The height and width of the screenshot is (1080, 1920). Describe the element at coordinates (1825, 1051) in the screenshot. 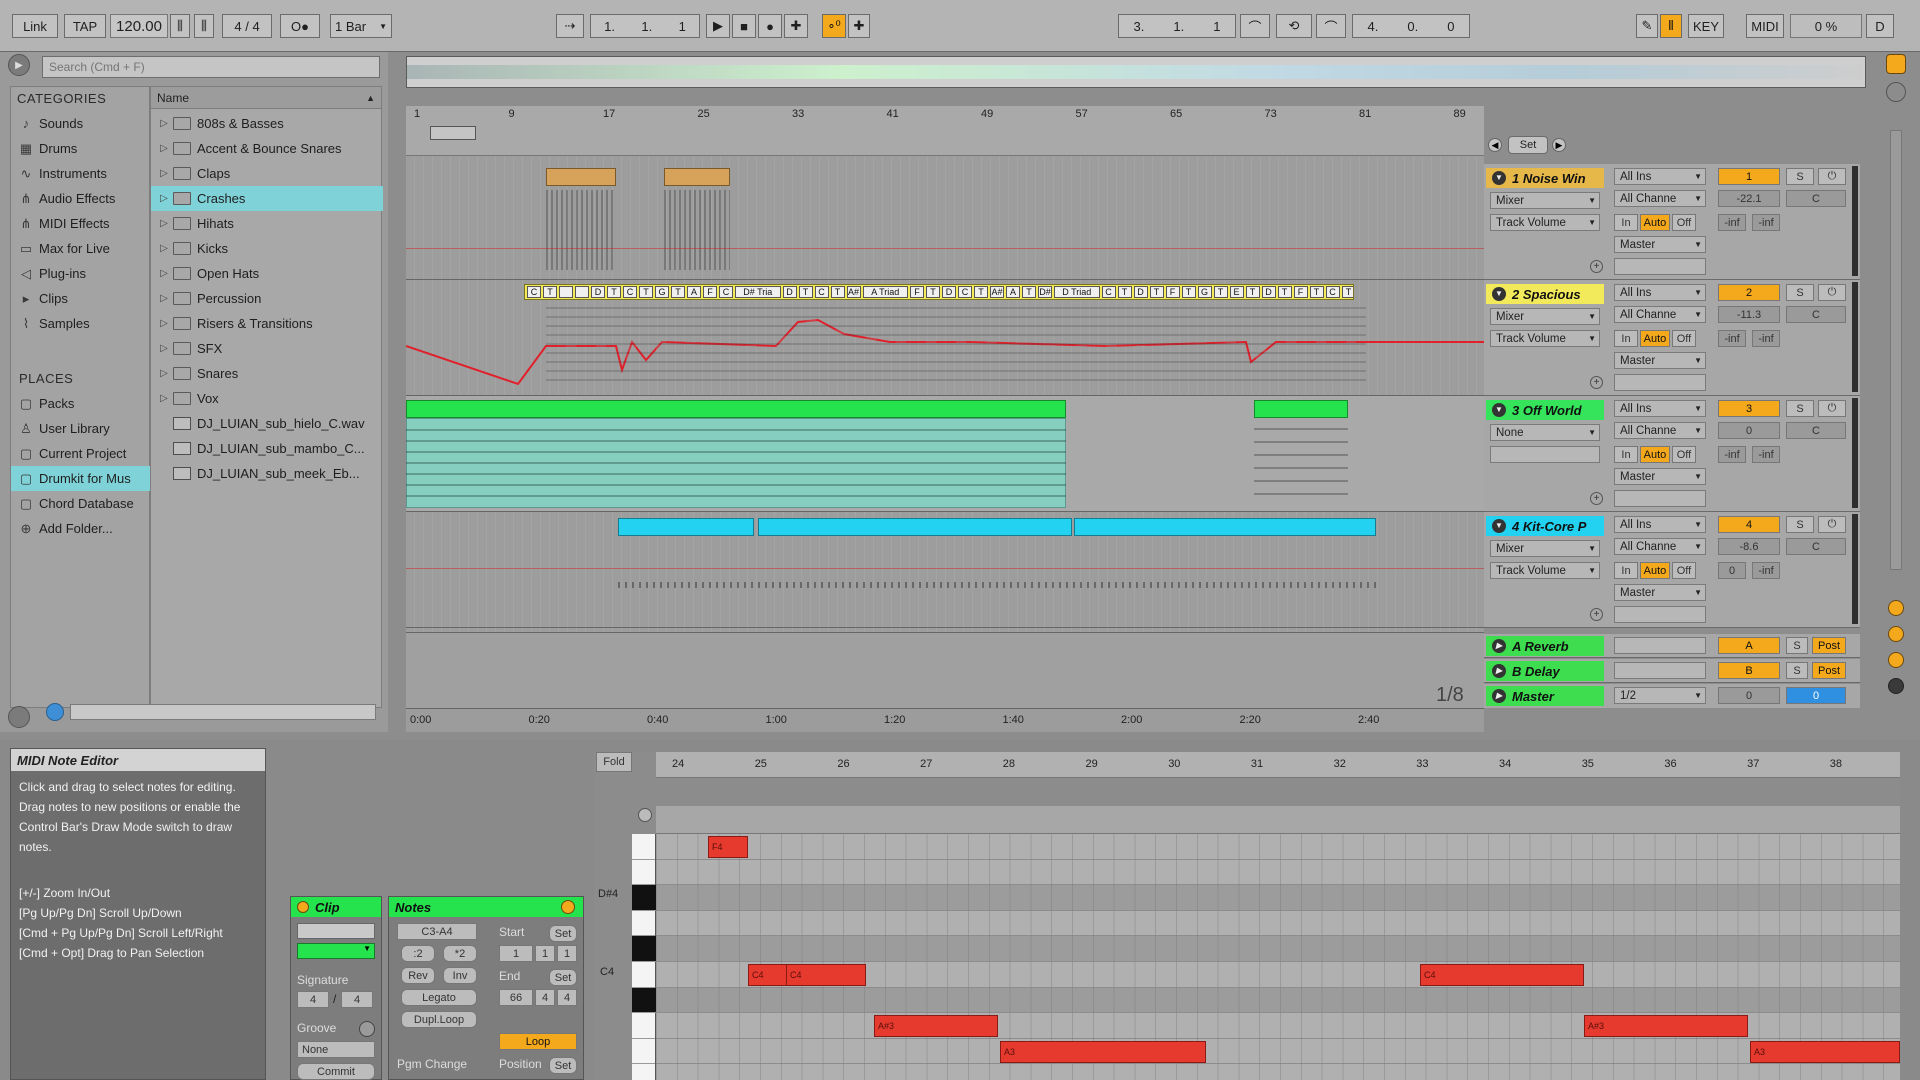

I see `midi-note: A3` at that location.